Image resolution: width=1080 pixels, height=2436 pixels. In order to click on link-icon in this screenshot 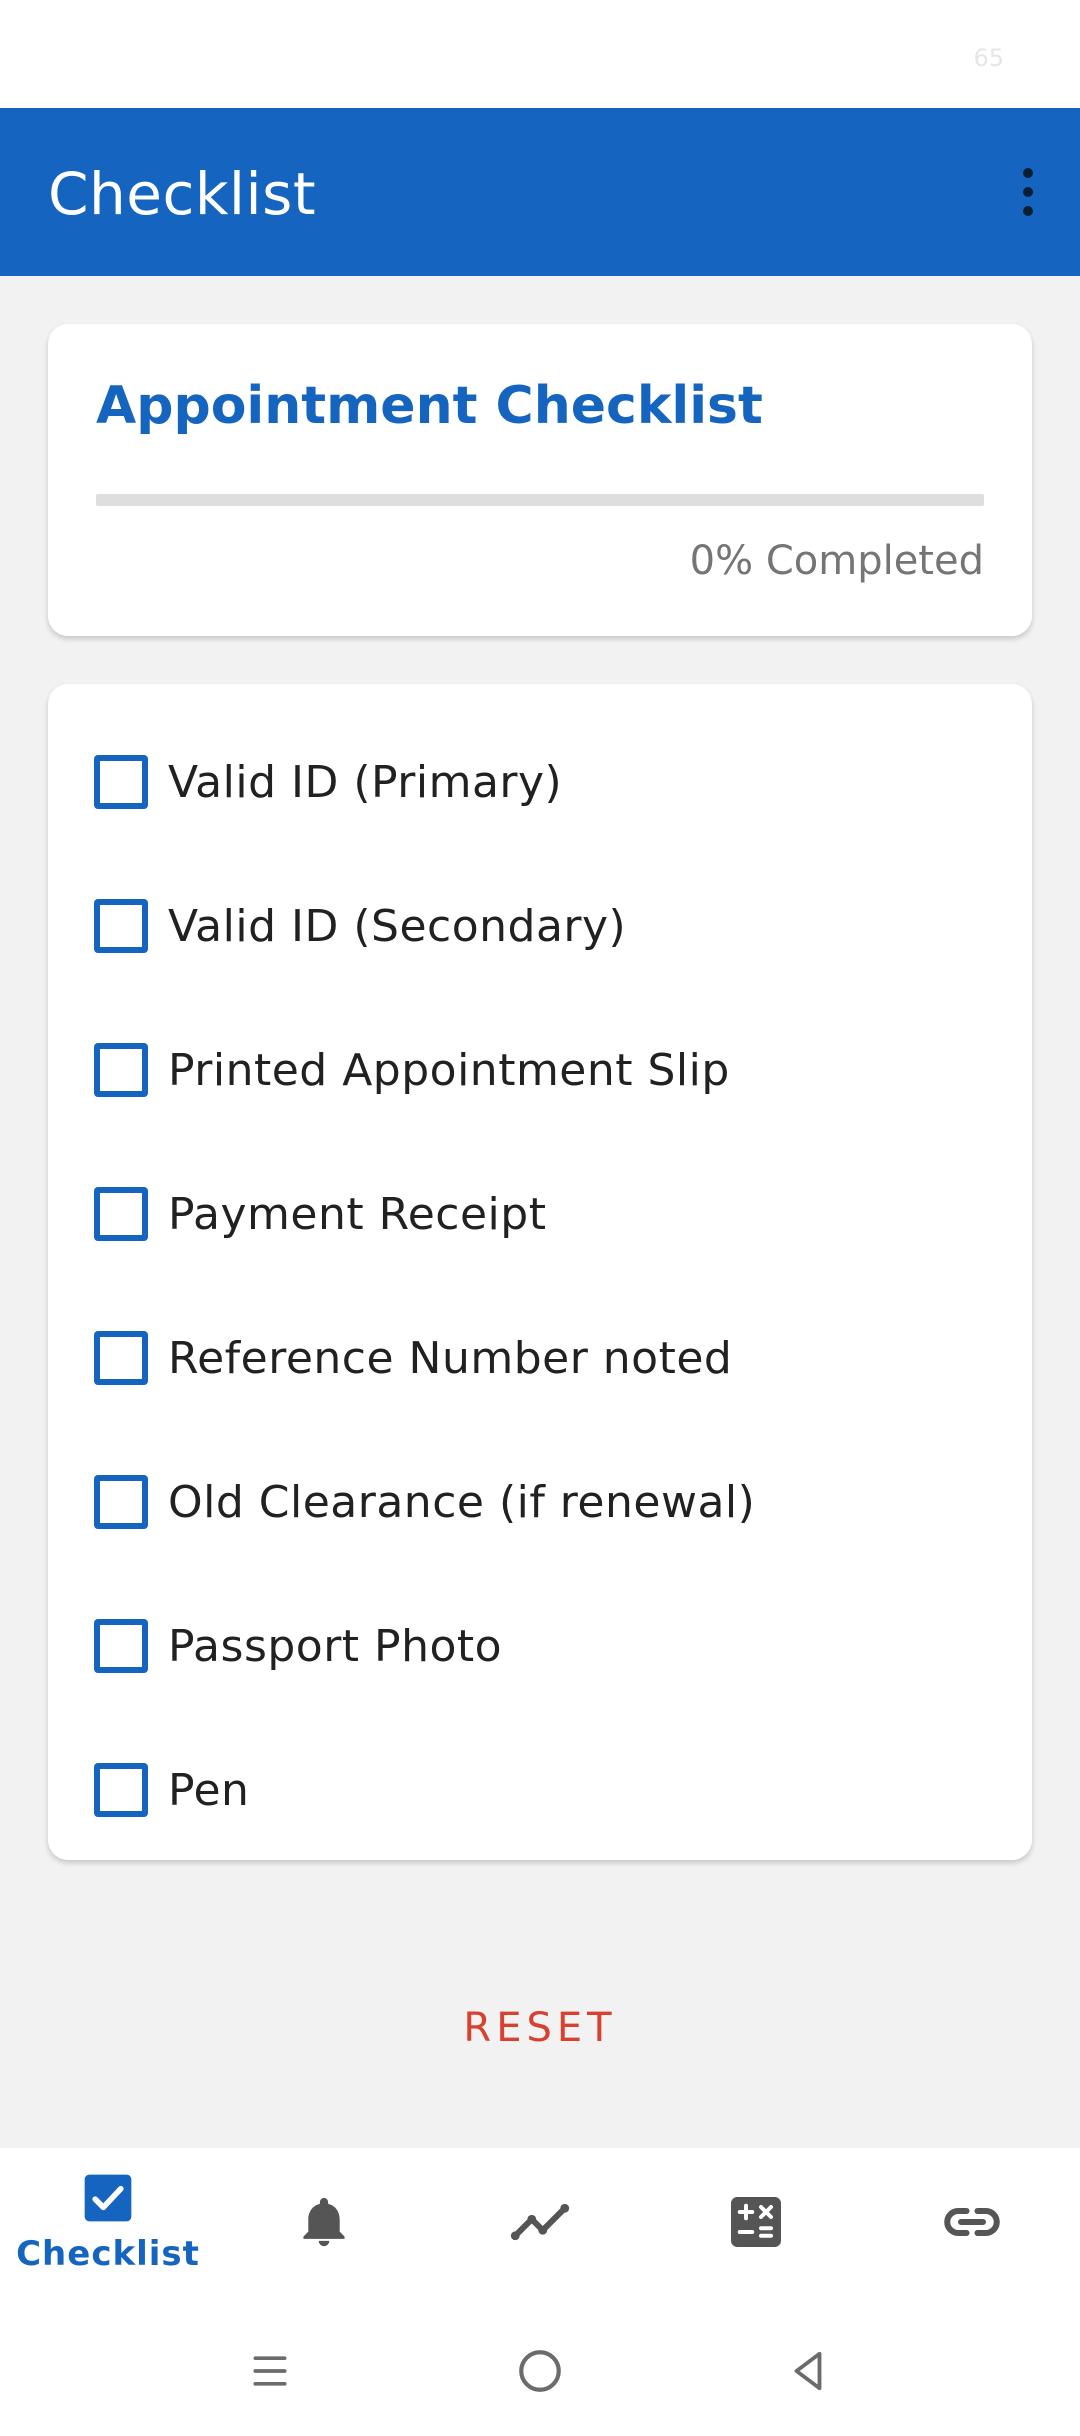, I will do `click(972, 2222)`.